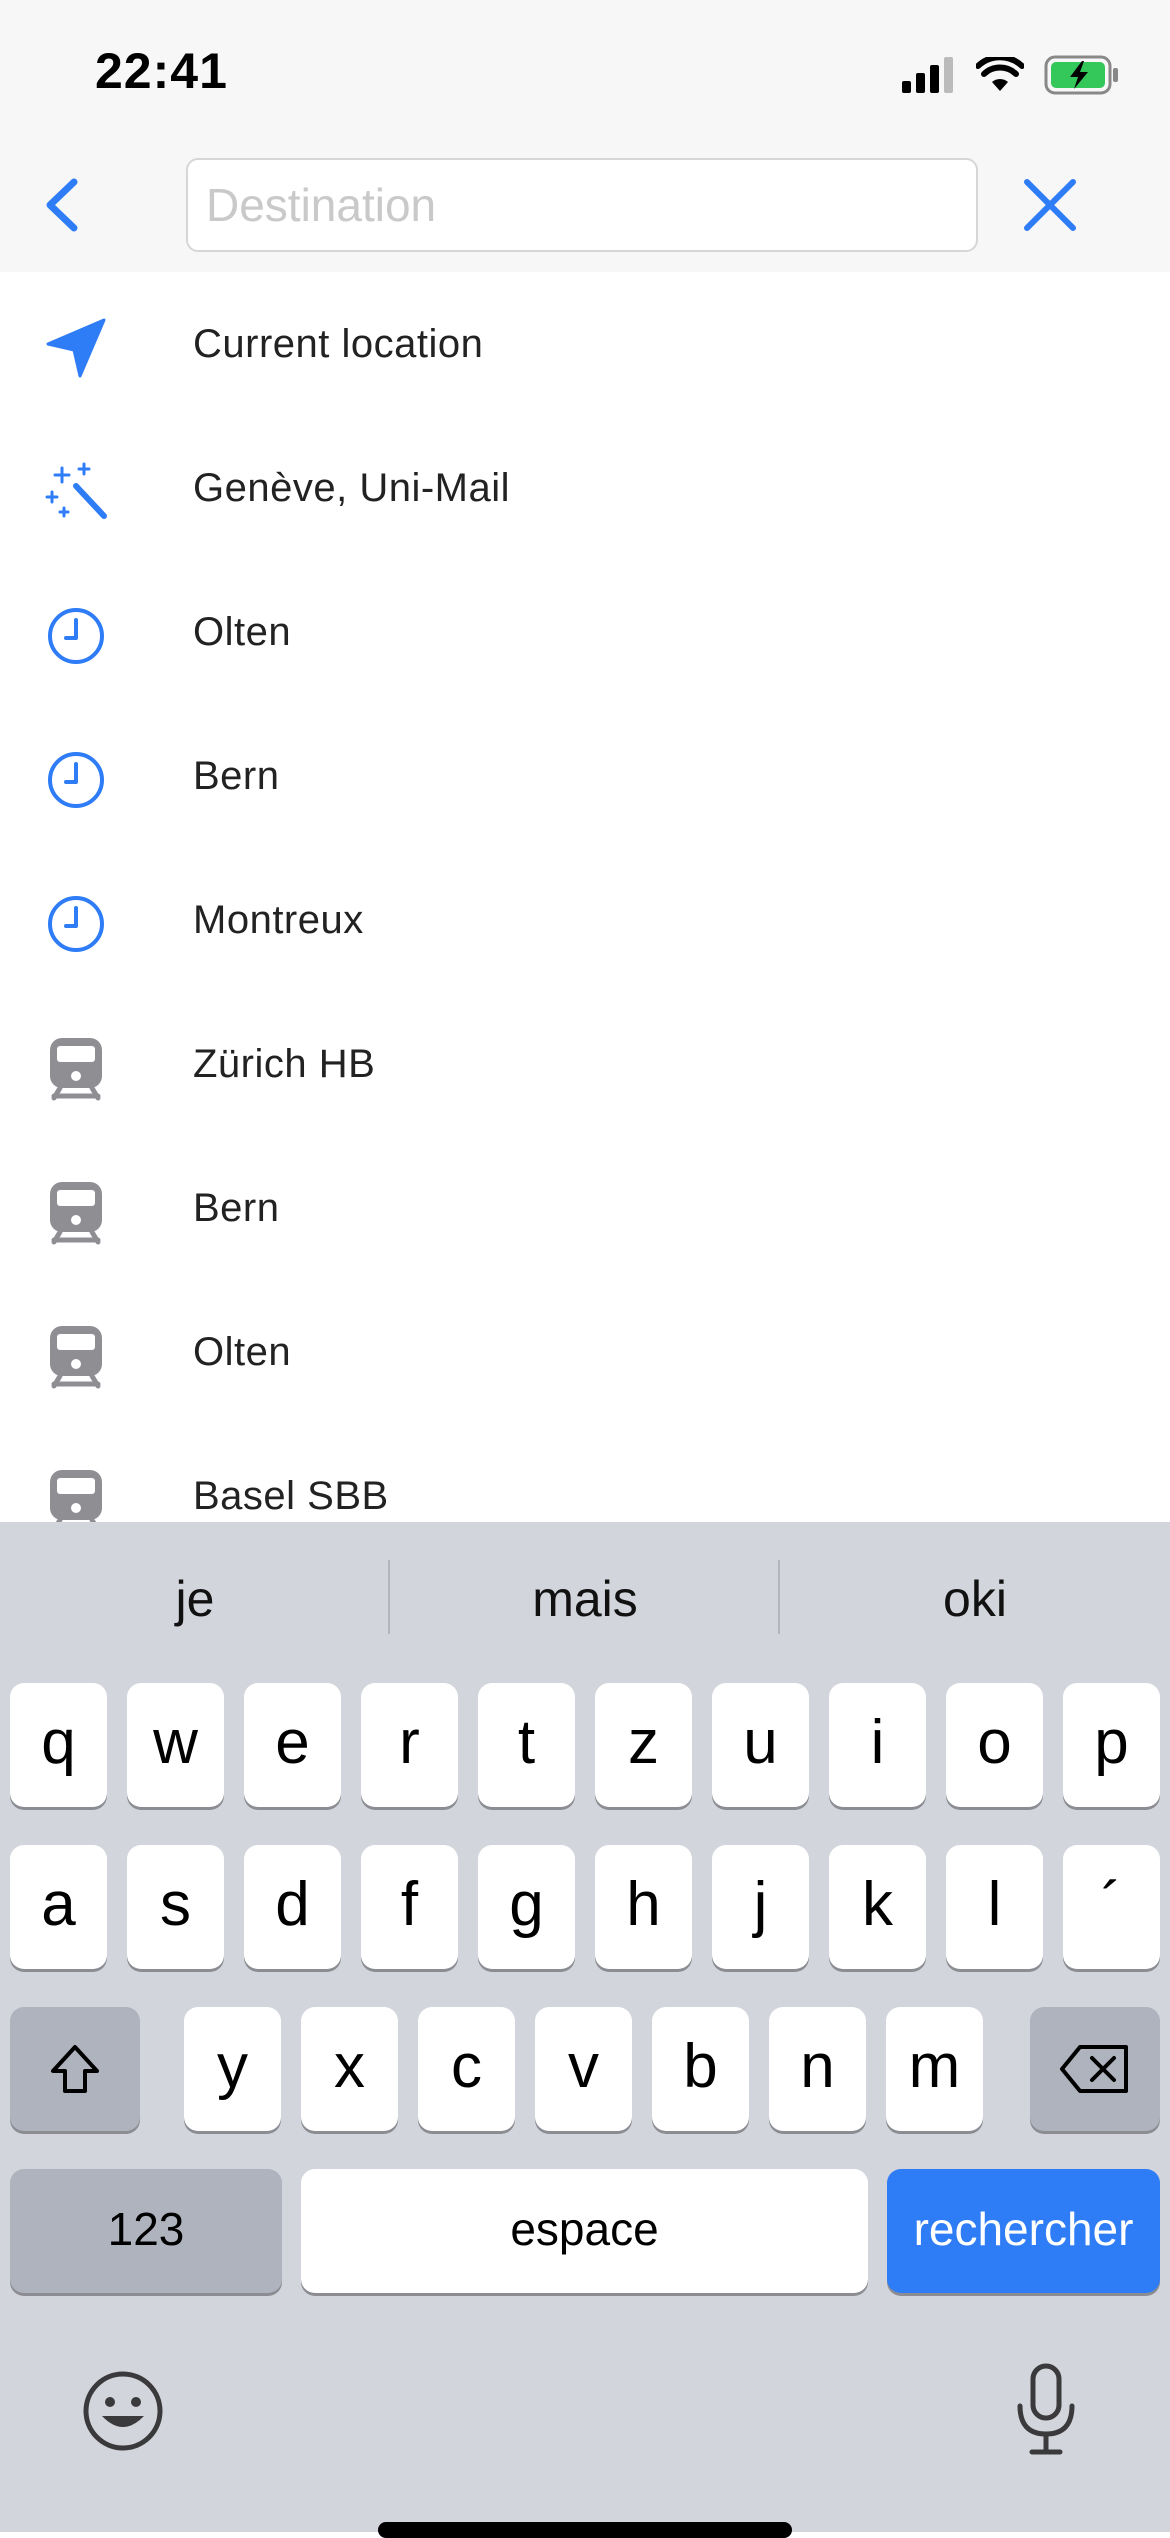 The height and width of the screenshot is (2538, 1170). Describe the element at coordinates (760, 1907) in the screenshot. I see `key-j: j` at that location.